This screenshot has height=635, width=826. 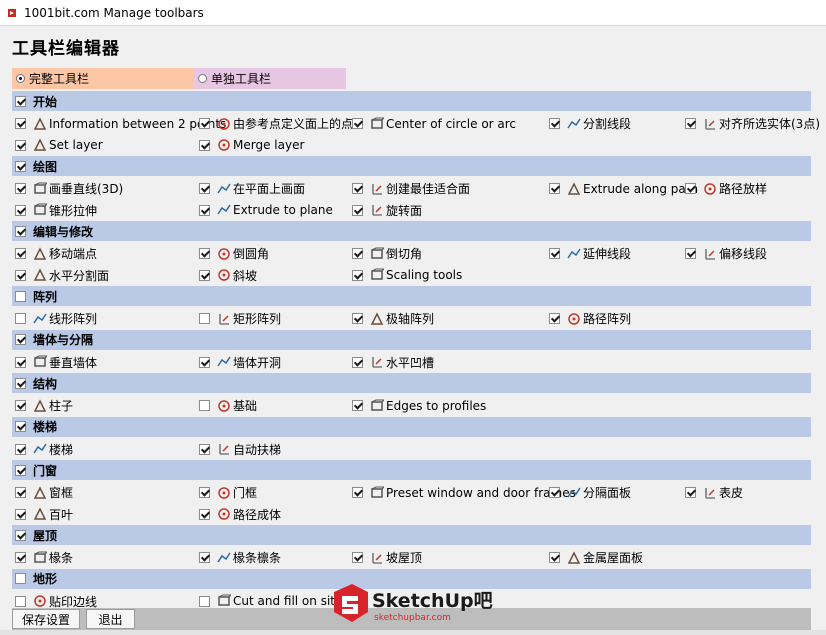 What do you see at coordinates (411, 535) in the screenshot?
I see `section-header: 屋顶` at bounding box center [411, 535].